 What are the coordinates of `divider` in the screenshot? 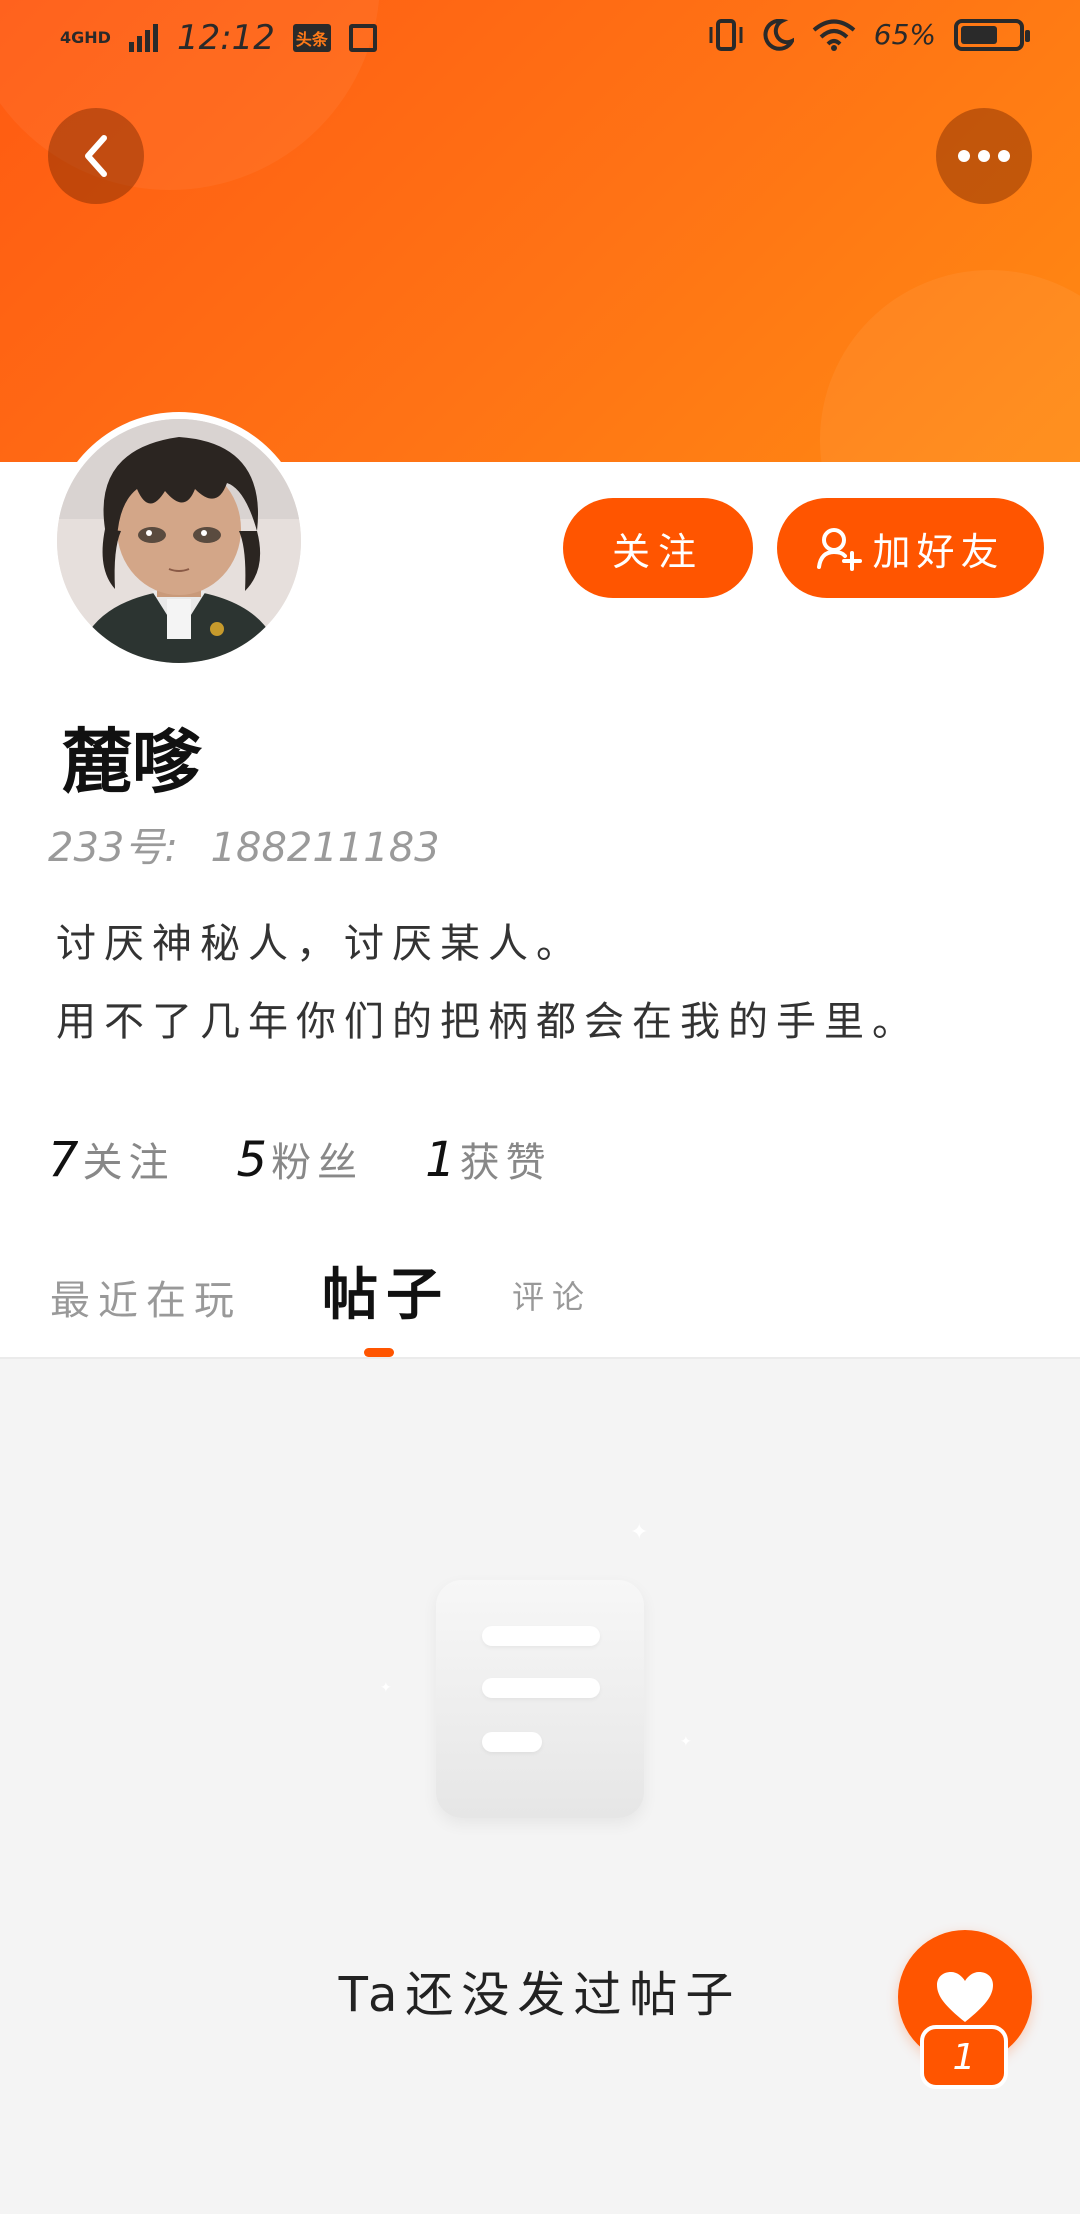 It's located at (540, 1358).